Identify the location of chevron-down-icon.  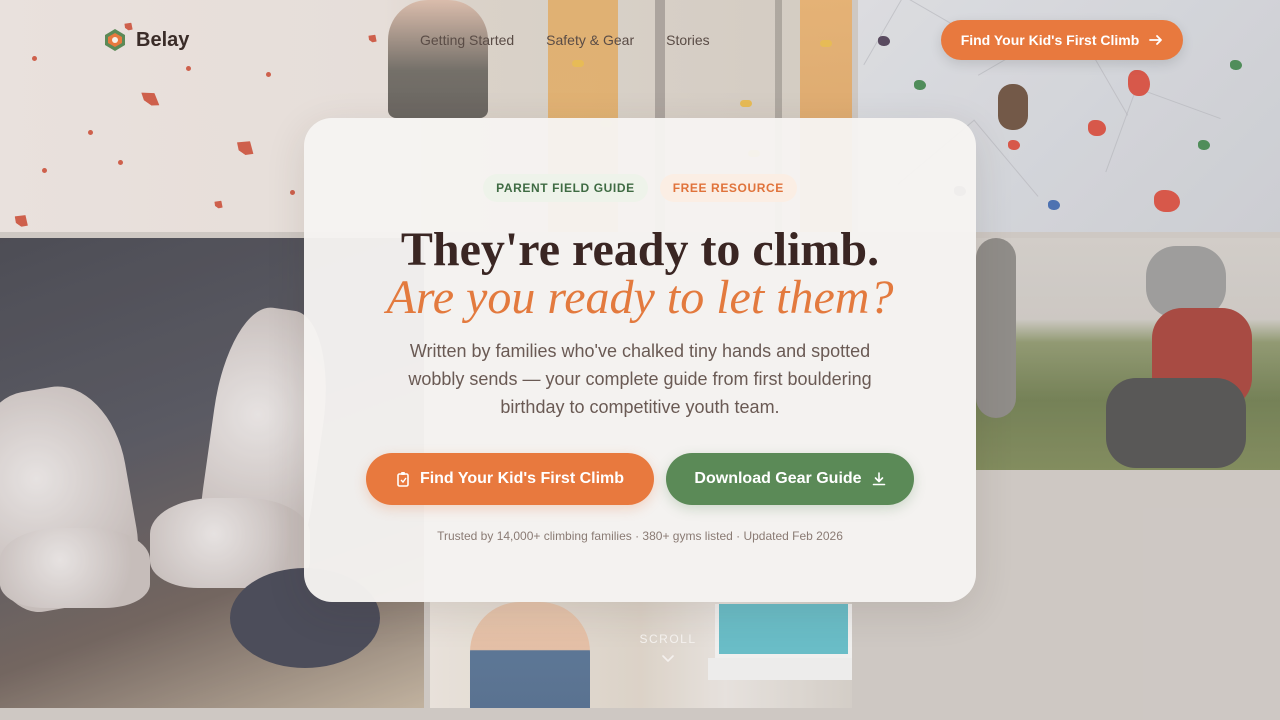
(668, 658).